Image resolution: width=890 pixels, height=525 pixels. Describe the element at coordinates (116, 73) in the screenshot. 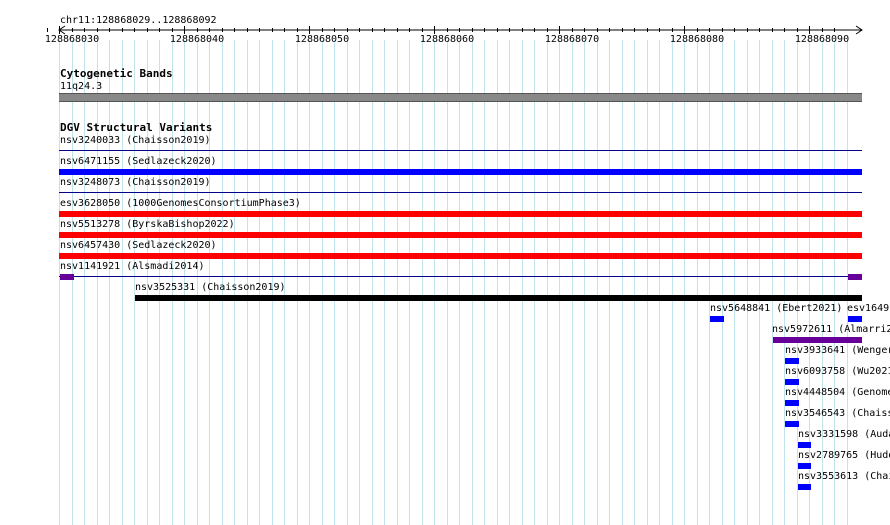

I see `cytoband-track-title: Cytogenetic Bands` at that location.